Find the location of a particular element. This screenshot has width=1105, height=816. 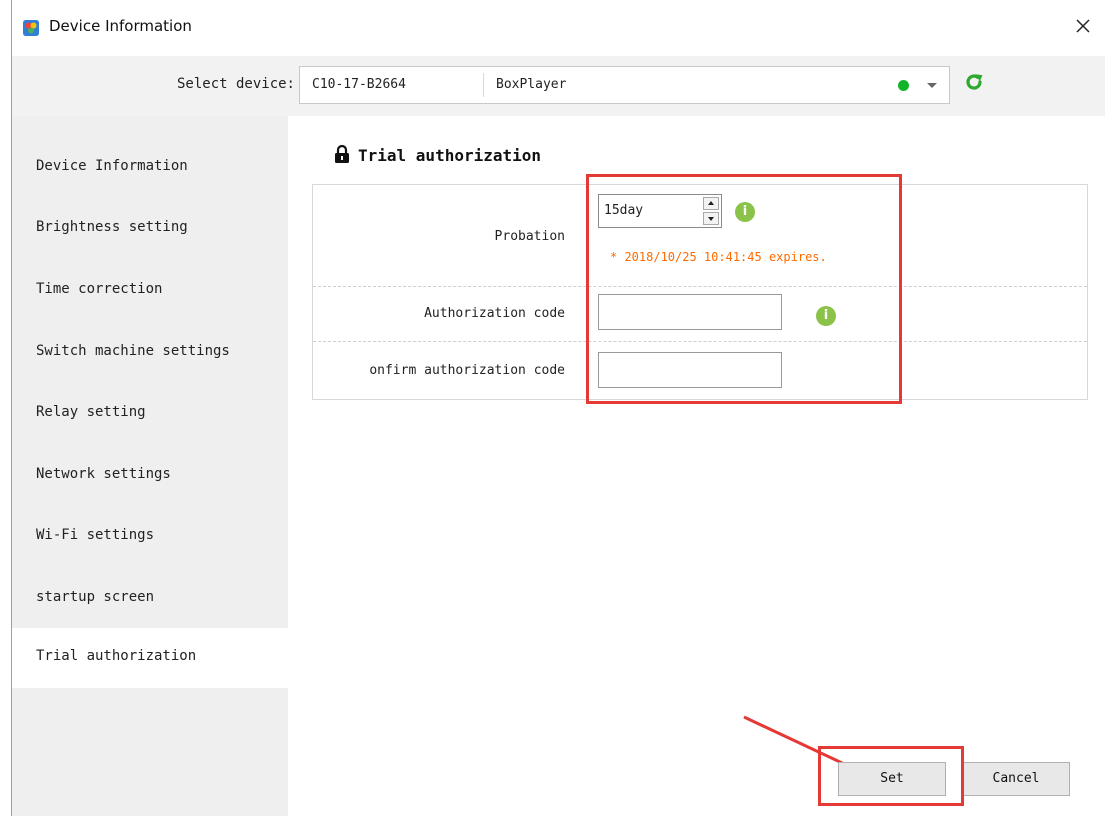

sidebar-item-label: Wi-Fi settings is located at coordinates (95, 535).